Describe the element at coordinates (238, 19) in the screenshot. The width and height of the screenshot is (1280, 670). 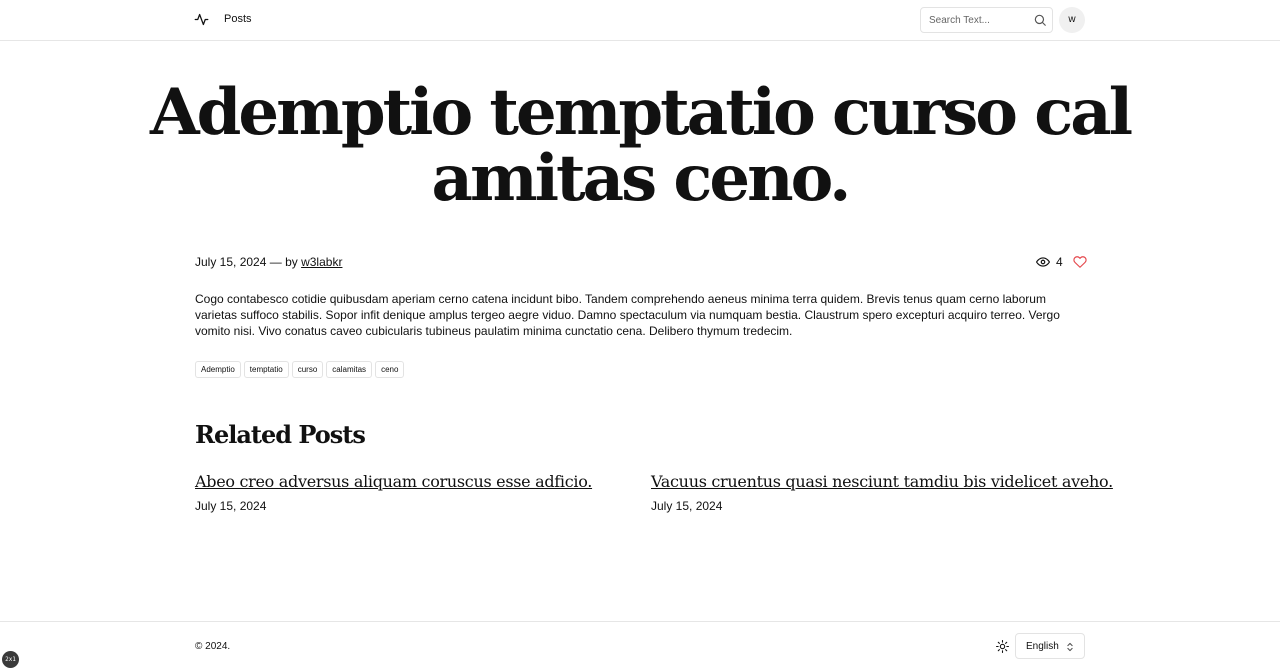
I see `nav-posts-link: Posts` at that location.